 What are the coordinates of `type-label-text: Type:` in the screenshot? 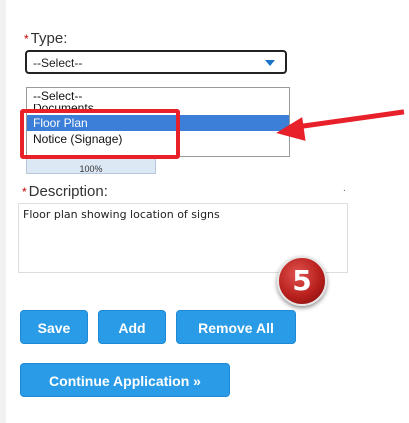 It's located at (49, 38).